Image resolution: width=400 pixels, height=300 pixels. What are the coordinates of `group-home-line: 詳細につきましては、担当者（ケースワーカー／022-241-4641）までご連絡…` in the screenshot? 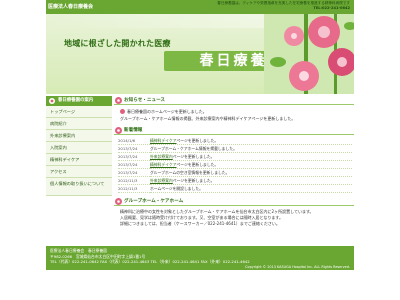 It's located at (200, 223).